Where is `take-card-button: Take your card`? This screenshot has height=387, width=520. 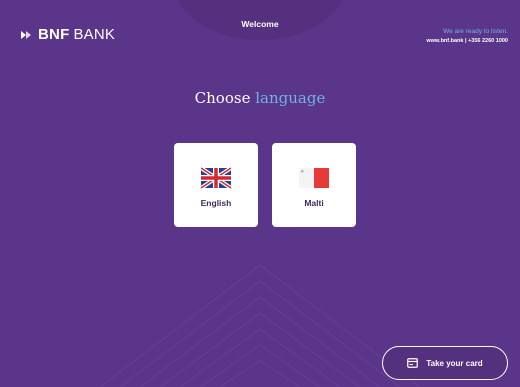 take-card-button: Take your card is located at coordinates (445, 363).